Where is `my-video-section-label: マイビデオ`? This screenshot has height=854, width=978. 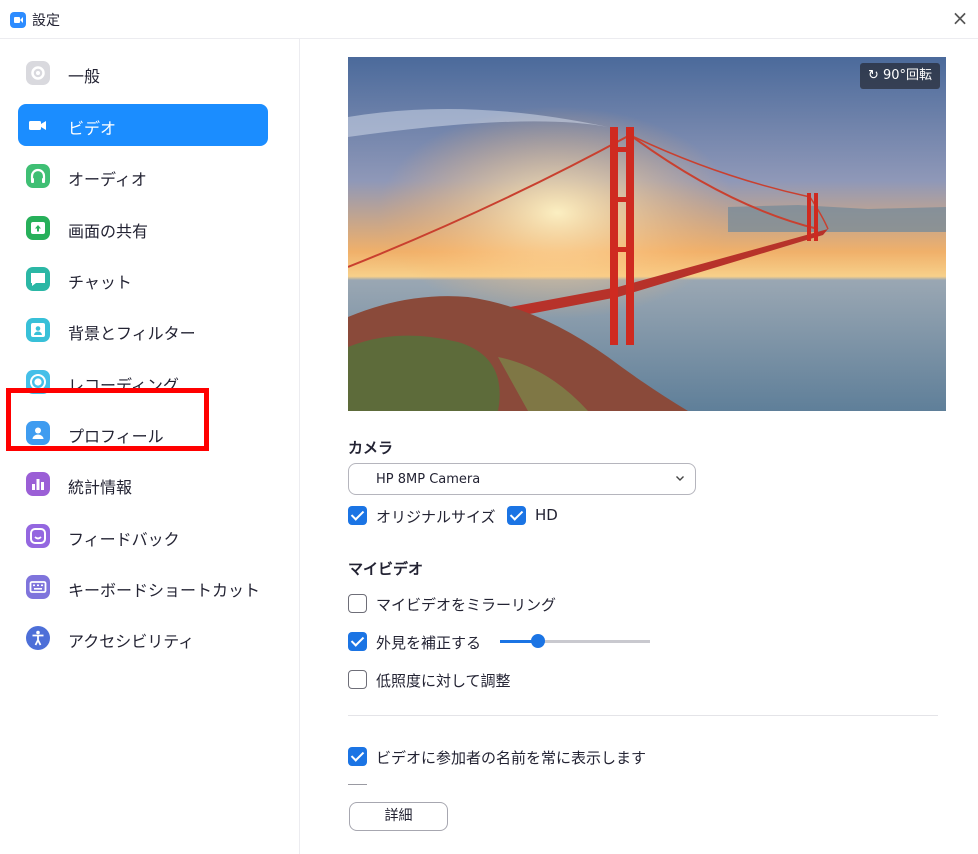 my-video-section-label: マイビデオ is located at coordinates (386, 569).